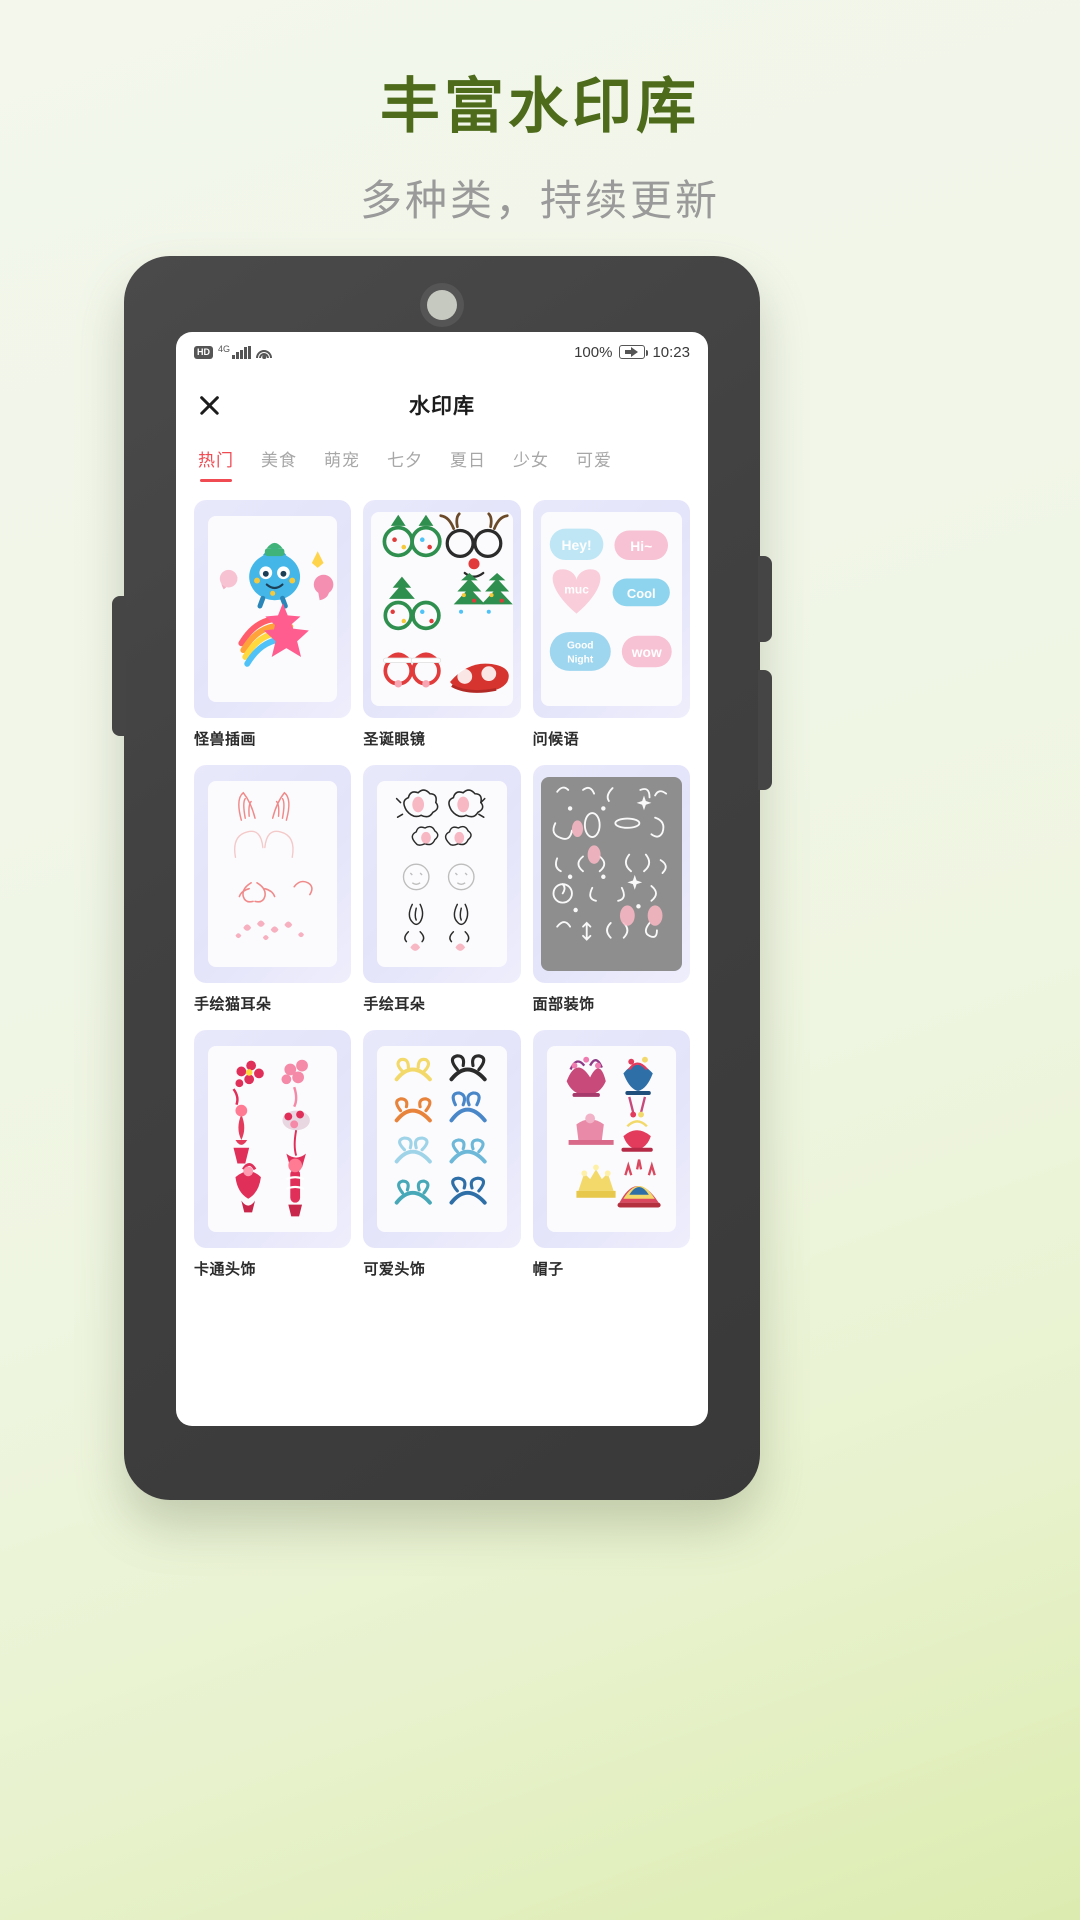  I want to click on sticker-text-hi: Hi~, so click(641, 546).